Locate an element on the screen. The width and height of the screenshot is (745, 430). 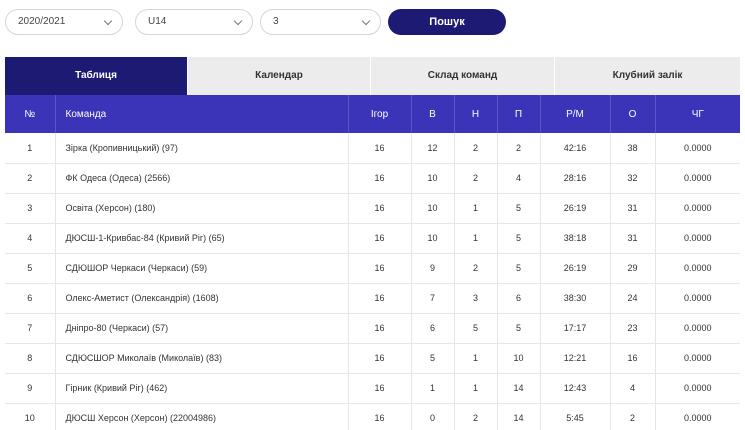
losses-cell: 2 is located at coordinates (519, 148).